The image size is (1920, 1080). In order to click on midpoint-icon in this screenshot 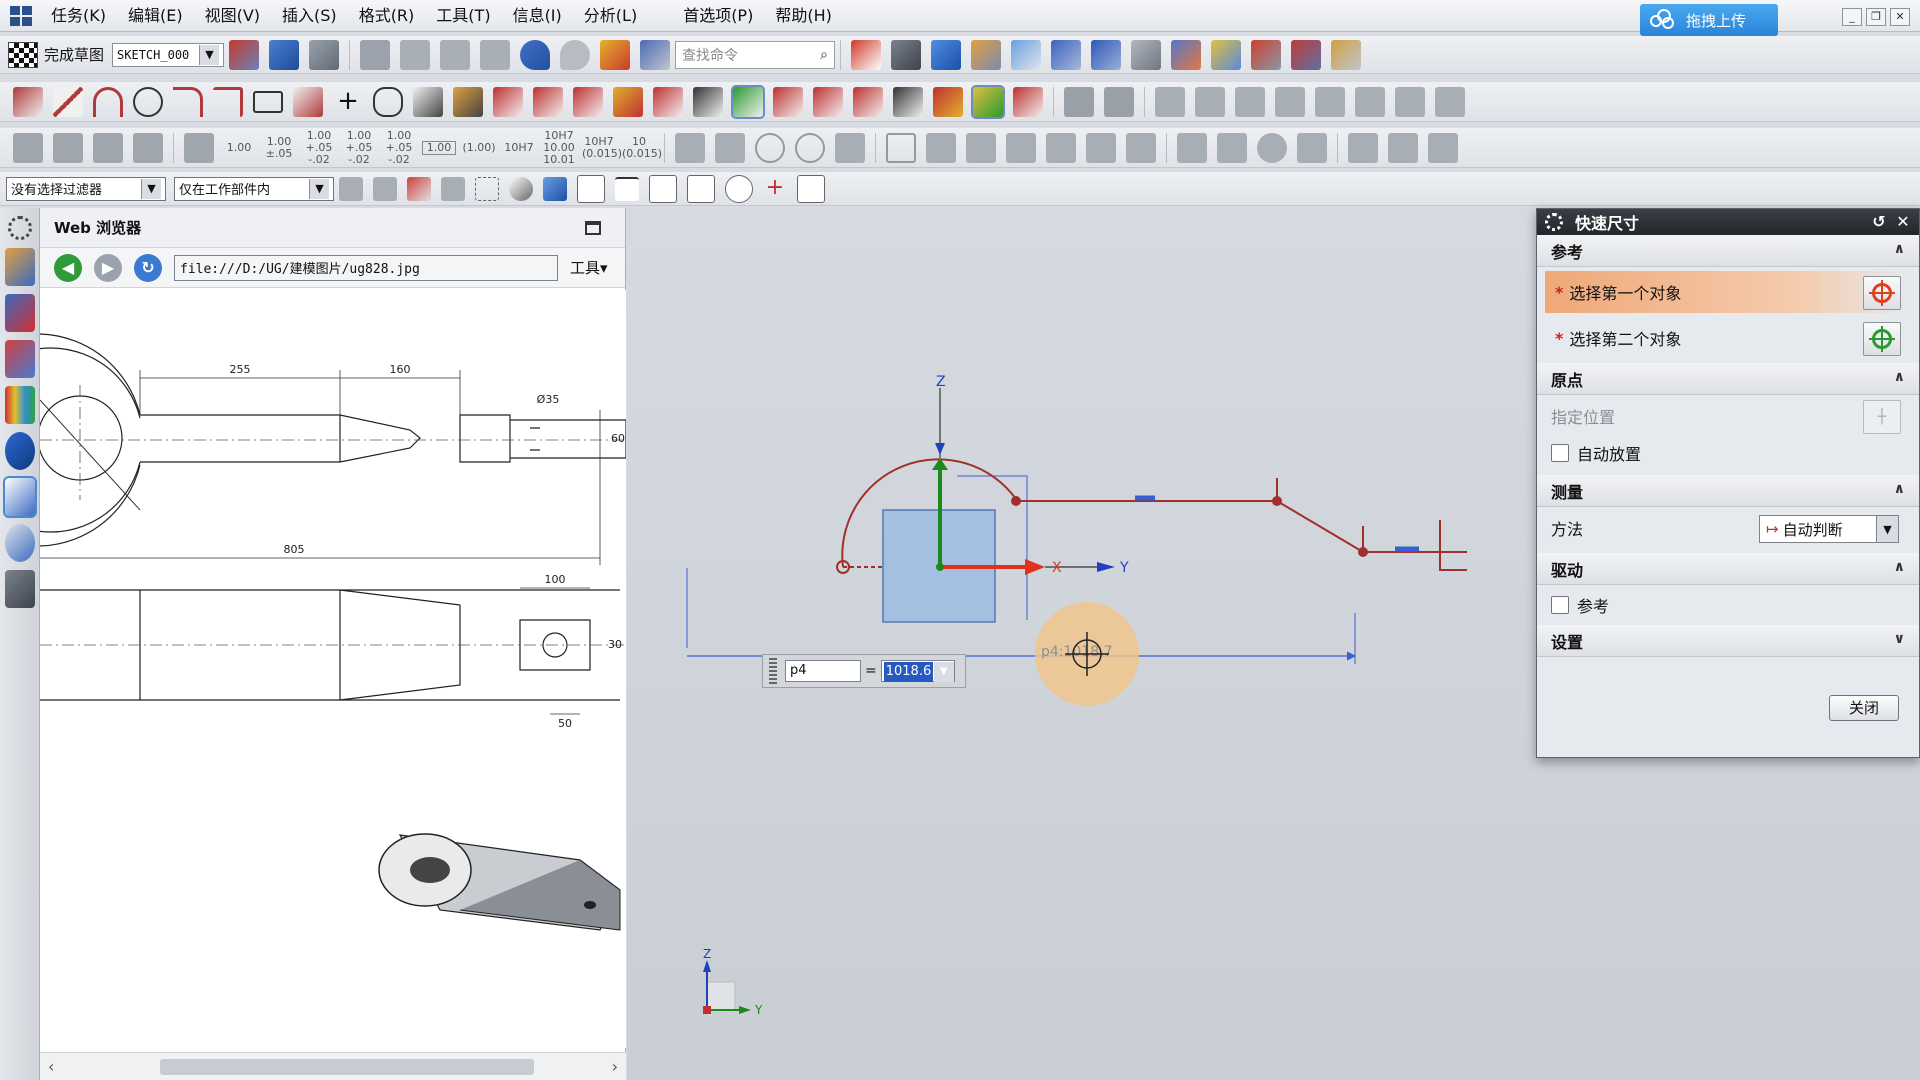, I will do `click(663, 188)`.